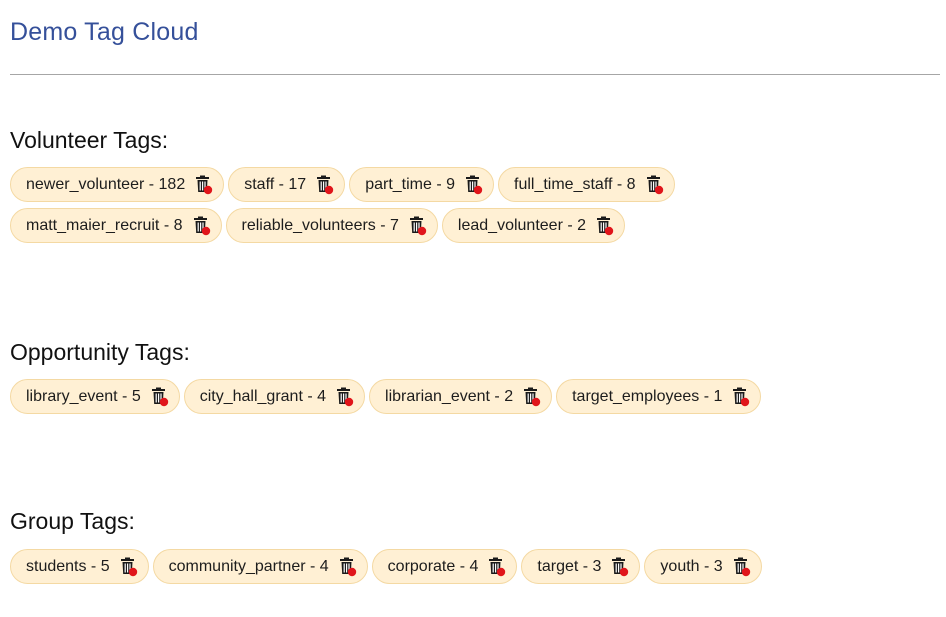 Image resolution: width=946 pixels, height=617 pixels. I want to click on tag-label: matt_maier_recruit - 8, so click(104, 225).